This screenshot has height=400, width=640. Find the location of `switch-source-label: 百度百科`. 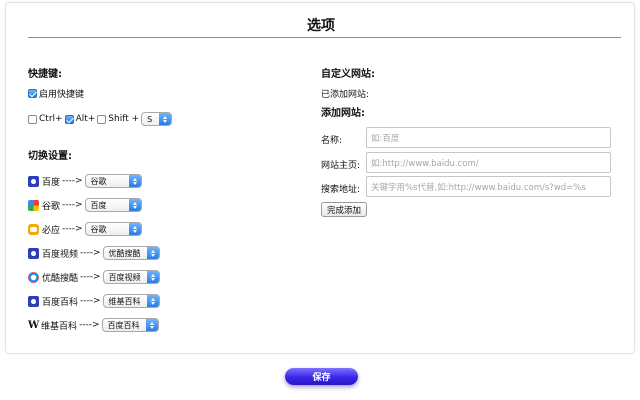

switch-source-label: 百度百科 is located at coordinates (60, 302).